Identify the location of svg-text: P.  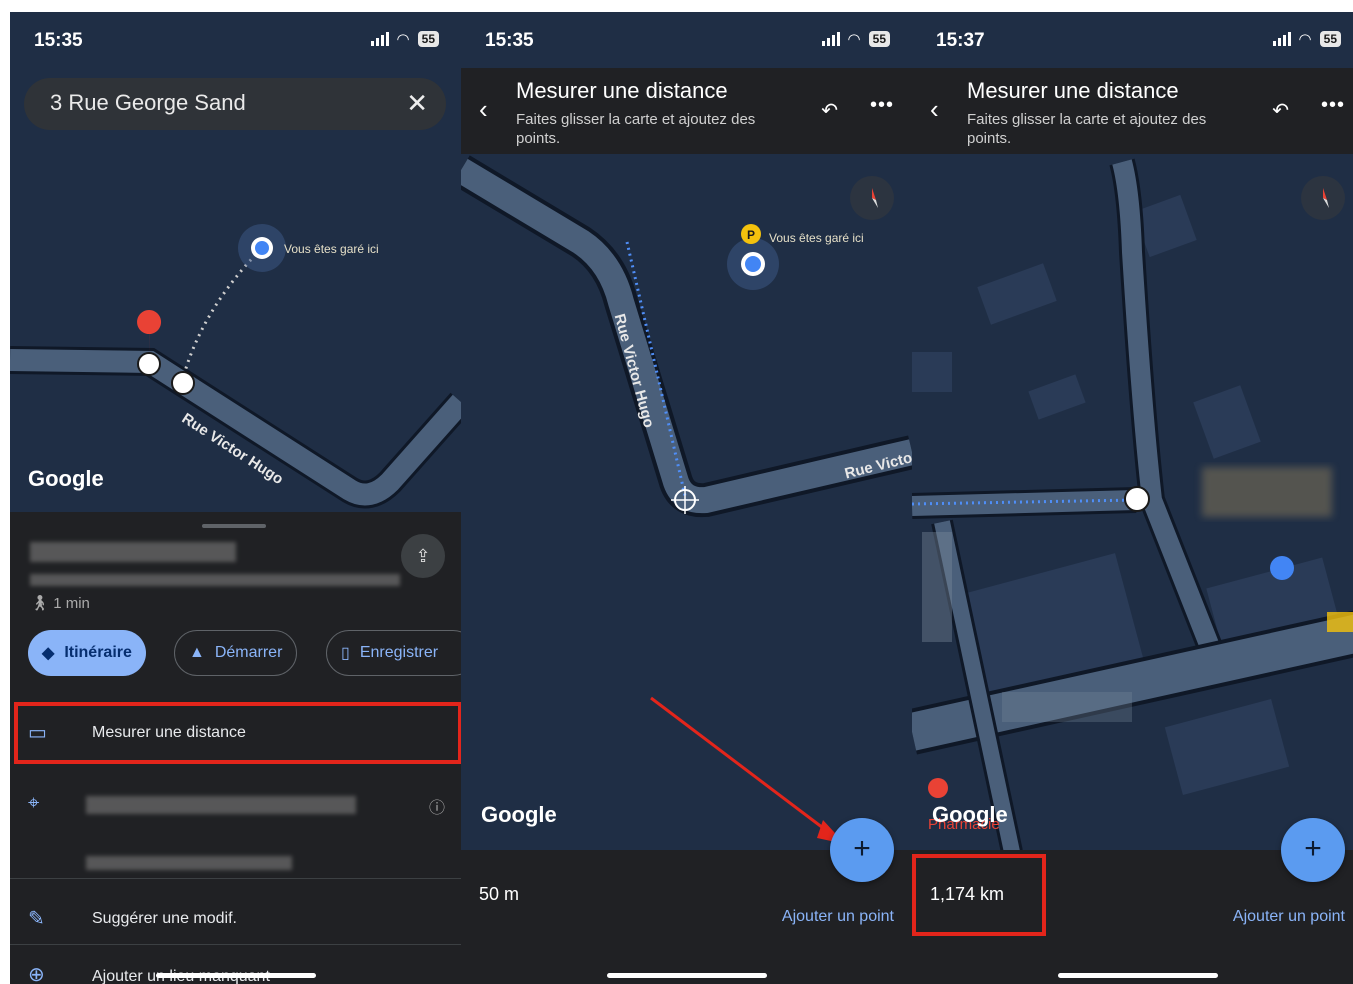
(751, 235).